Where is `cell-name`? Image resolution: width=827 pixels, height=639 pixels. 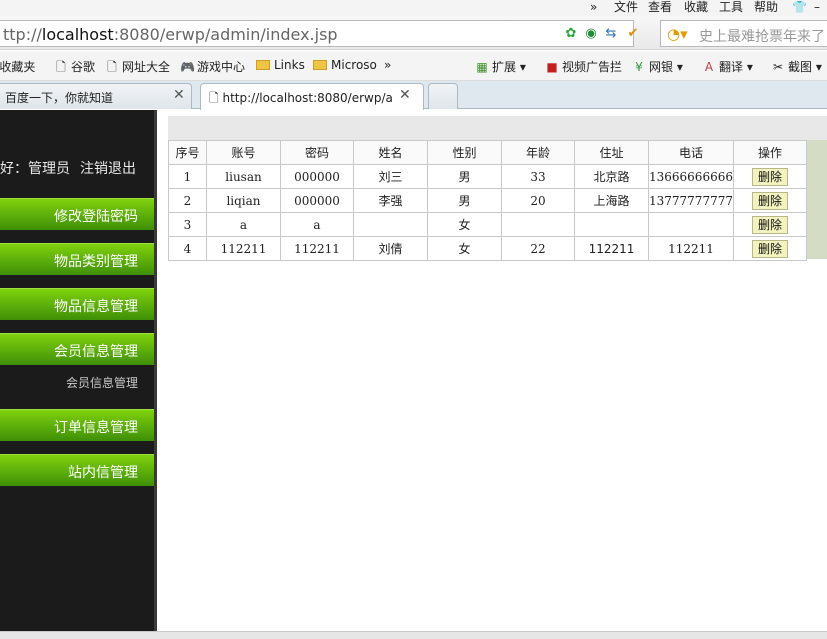 cell-name is located at coordinates (390, 224).